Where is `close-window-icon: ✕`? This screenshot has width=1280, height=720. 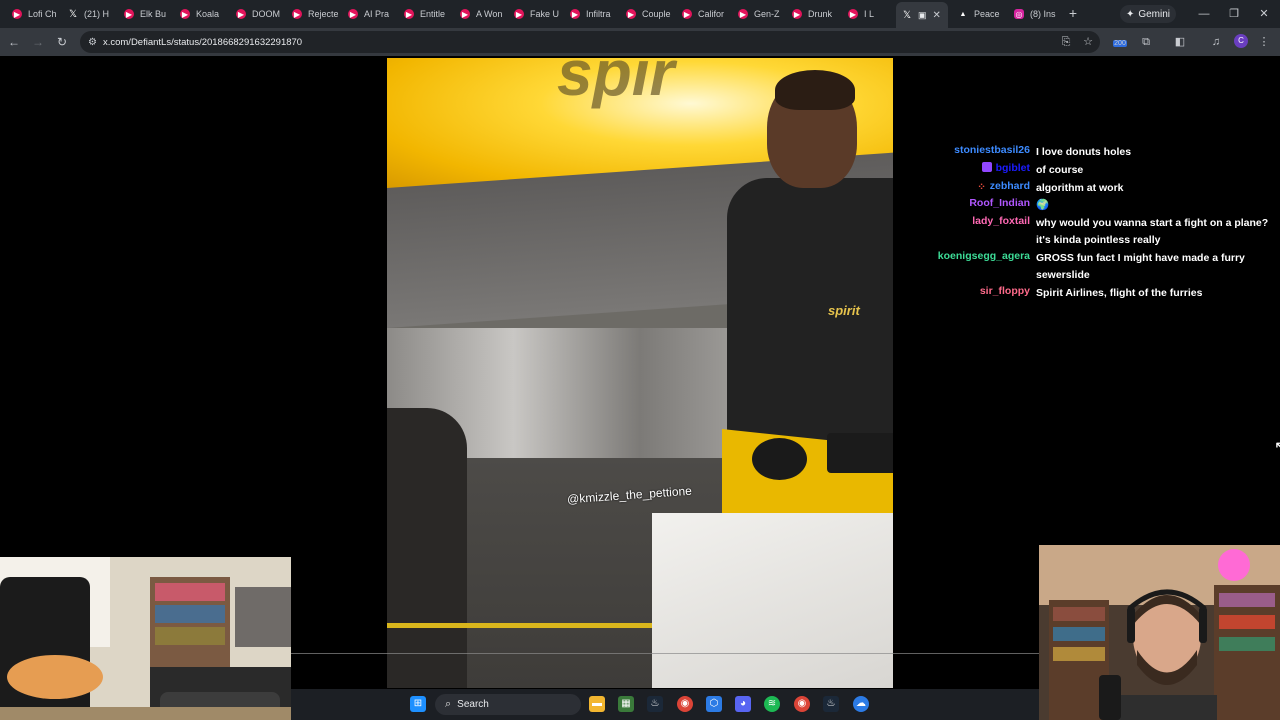
close-window-icon: ✕ is located at coordinates (1264, 14).